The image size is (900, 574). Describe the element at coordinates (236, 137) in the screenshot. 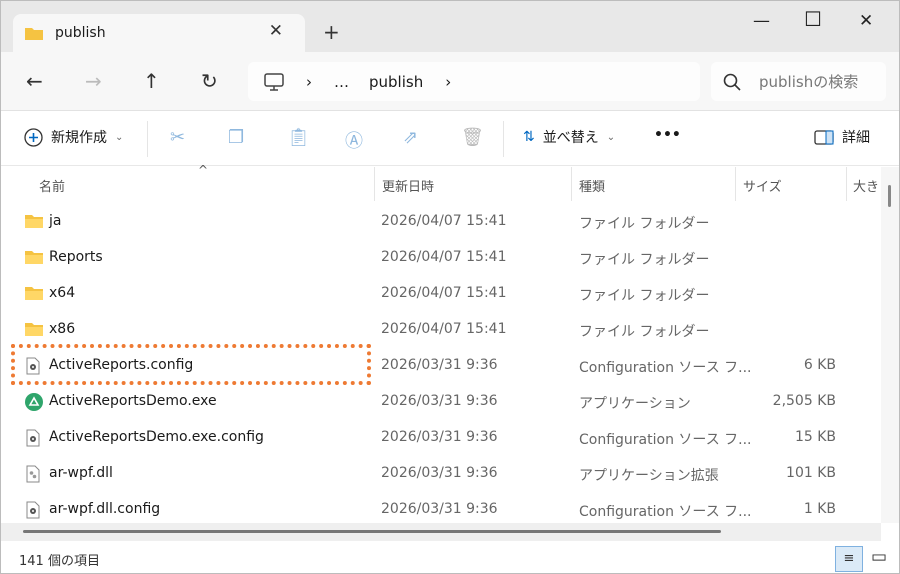

I see `copy-icon: ❐` at that location.